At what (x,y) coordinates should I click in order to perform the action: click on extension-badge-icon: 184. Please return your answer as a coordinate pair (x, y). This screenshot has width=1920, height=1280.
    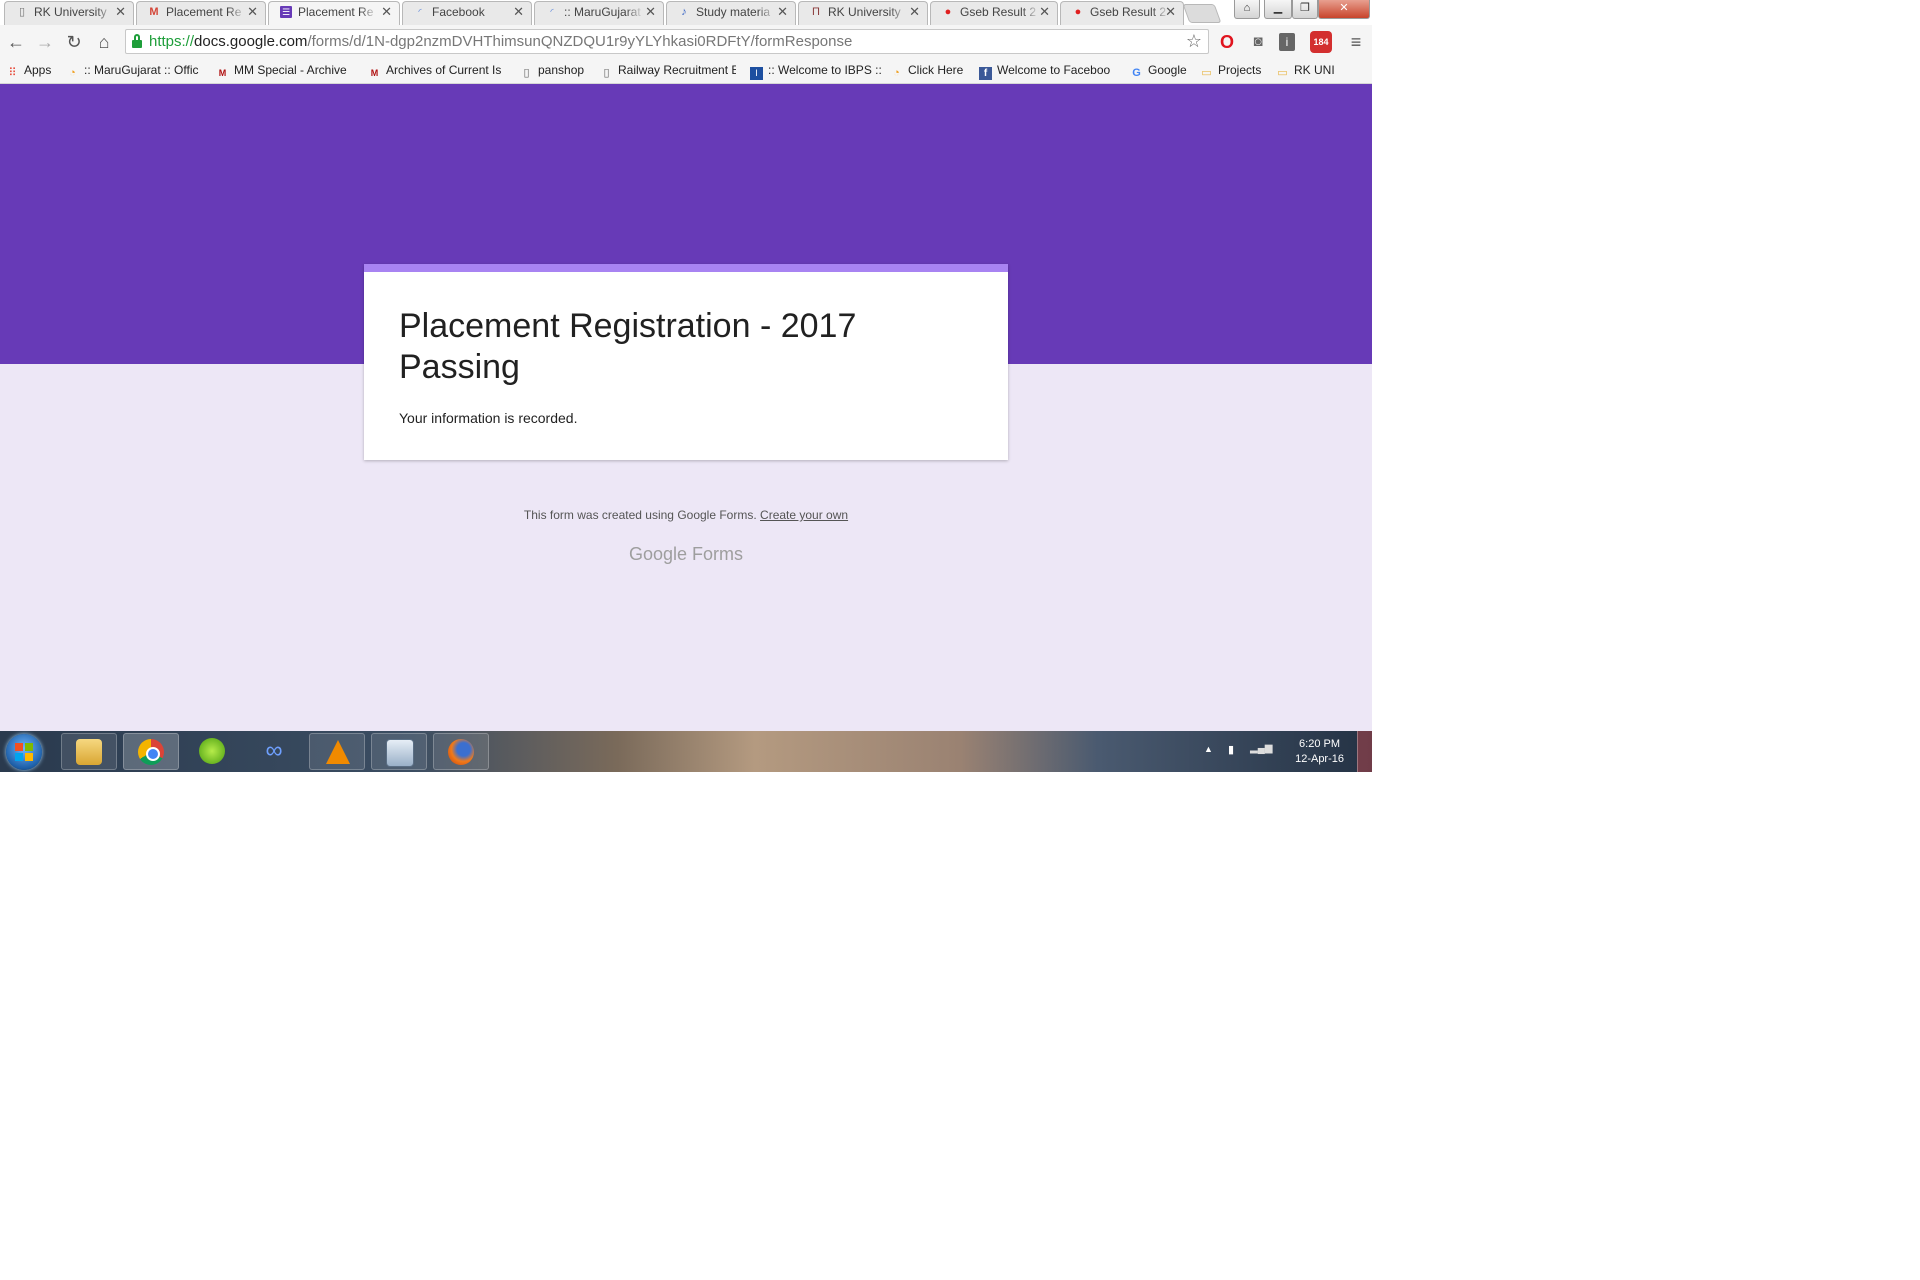
    Looking at the image, I should click on (1321, 42).